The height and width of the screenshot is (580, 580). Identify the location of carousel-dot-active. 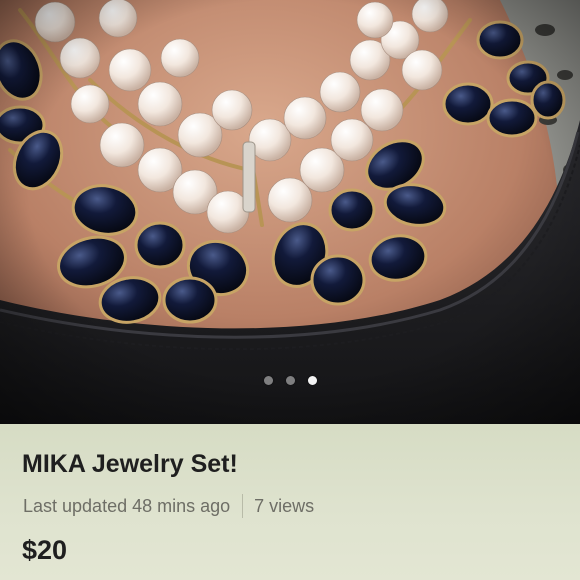
(312, 380).